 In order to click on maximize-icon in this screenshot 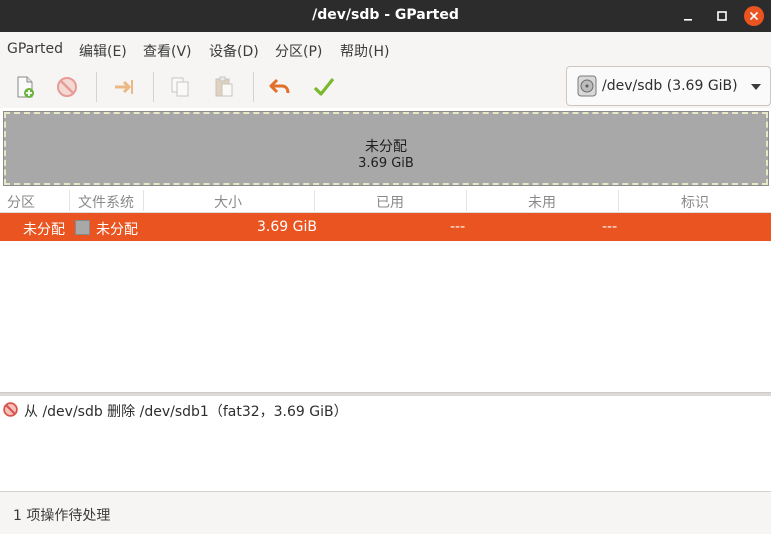, I will do `click(722, 16)`.